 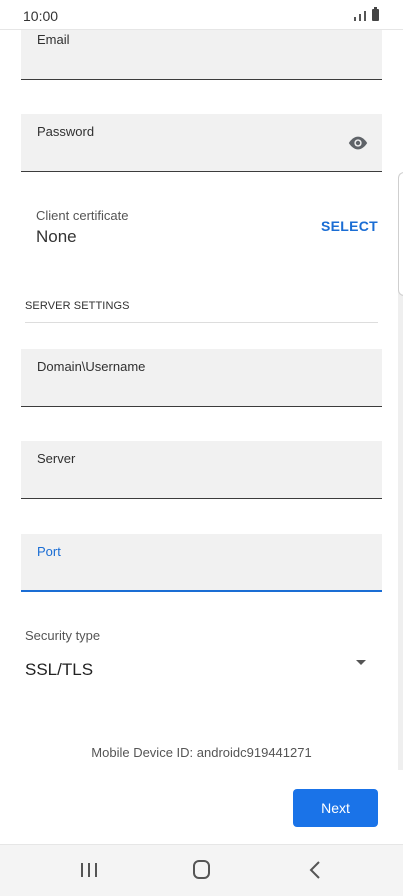 What do you see at coordinates (56, 458) in the screenshot?
I see `server-label: Server` at bounding box center [56, 458].